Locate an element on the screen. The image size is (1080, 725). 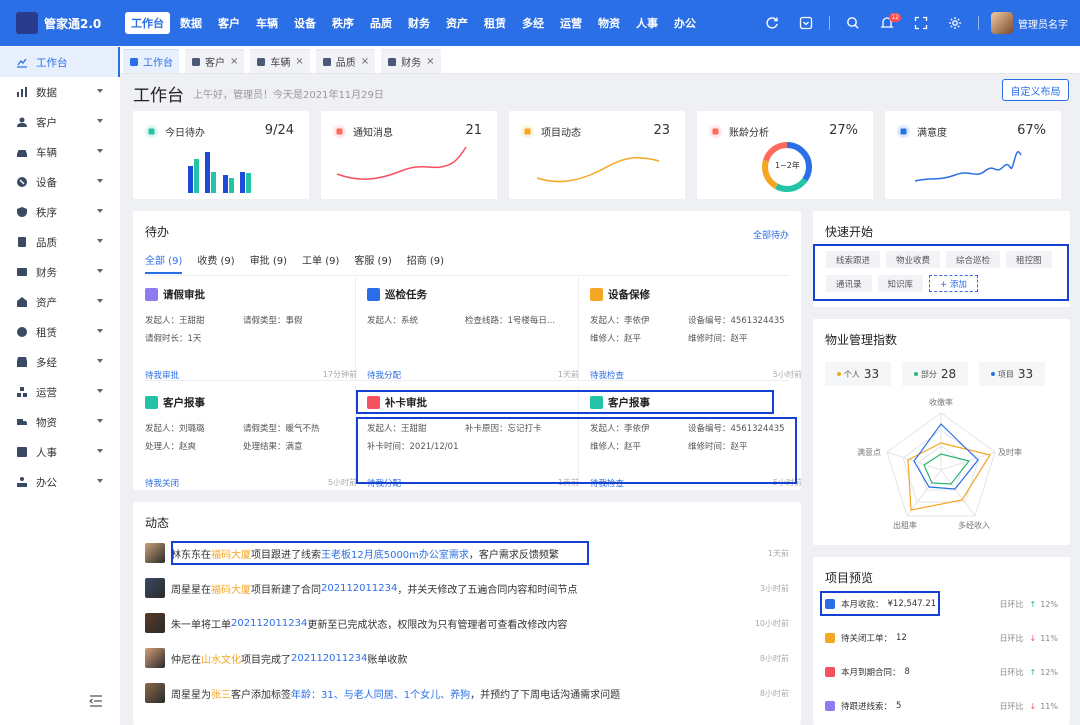
topnav-item: 人事 is located at coordinates (647, 23).